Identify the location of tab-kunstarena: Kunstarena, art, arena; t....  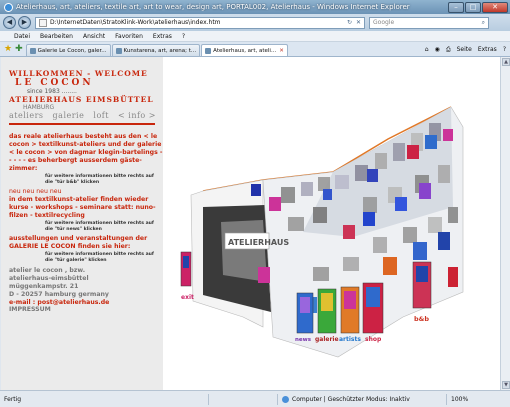
(156, 50).